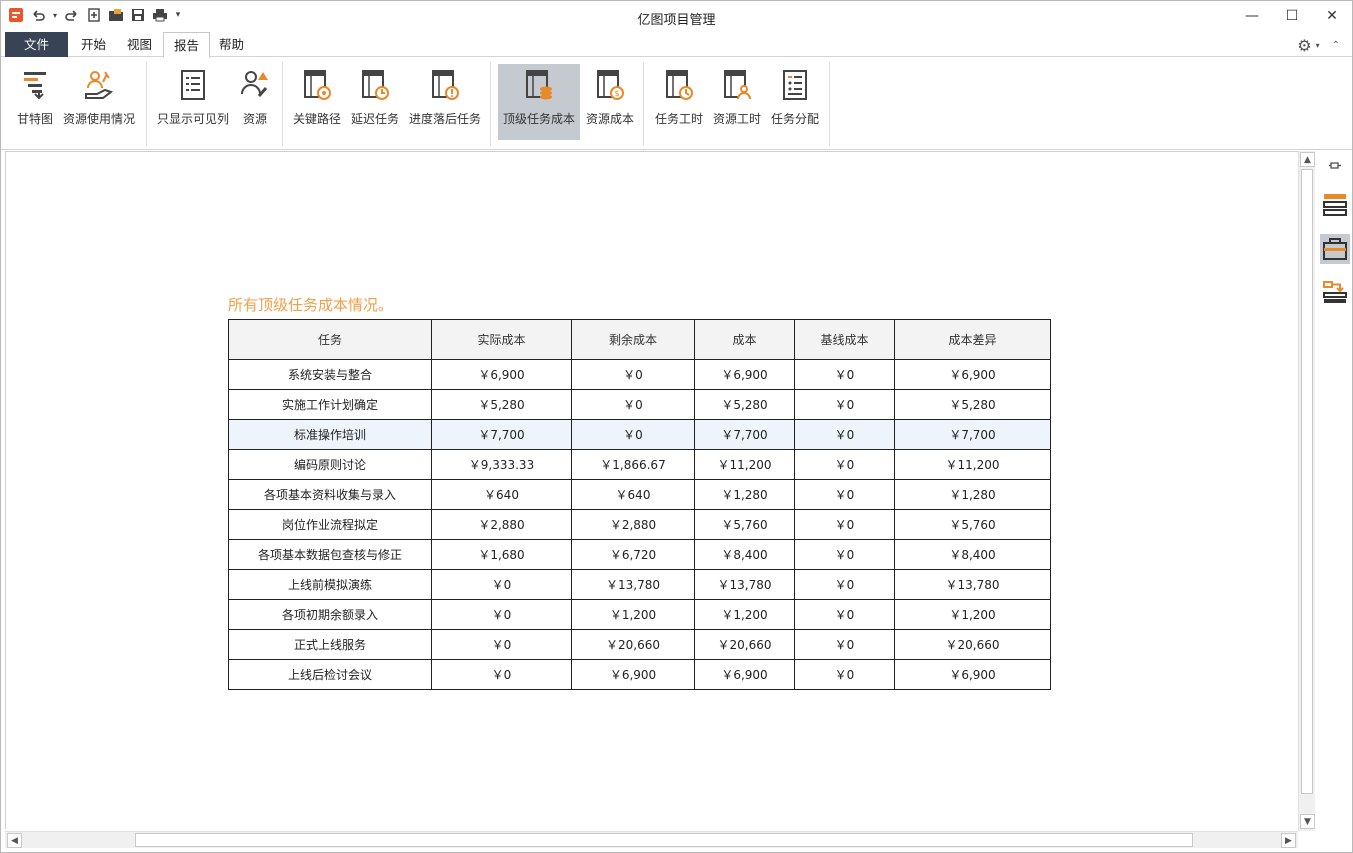 This screenshot has width=1353, height=853. I want to click on task-name-cell: 正式上线服务, so click(330, 644).